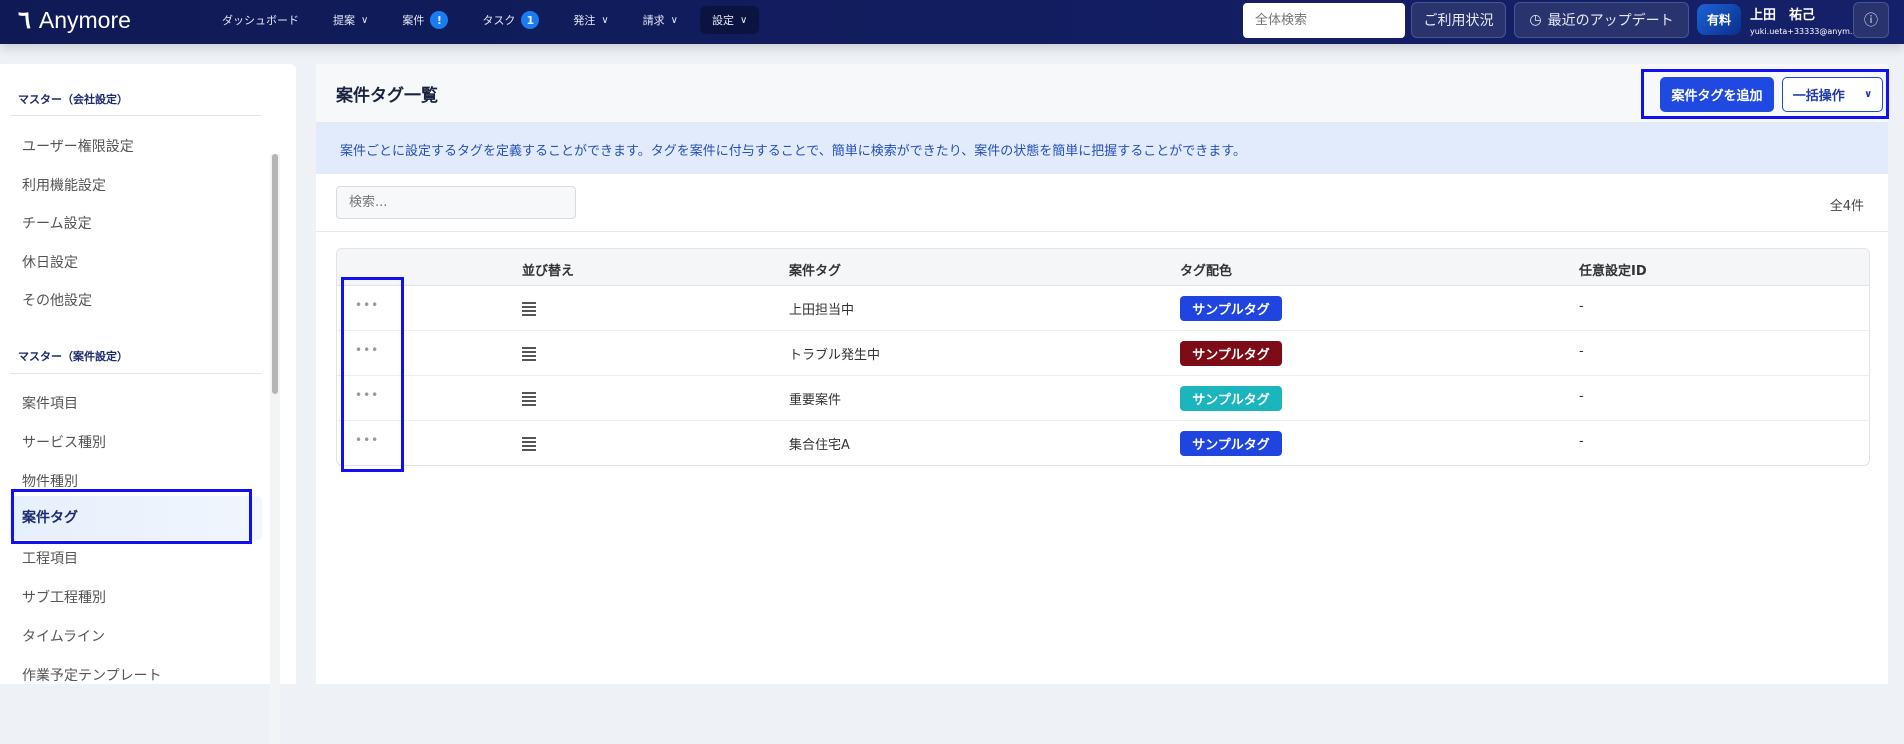 Image resolution: width=1904 pixels, height=744 pixels. I want to click on nav-item-label: 発注, so click(584, 20).